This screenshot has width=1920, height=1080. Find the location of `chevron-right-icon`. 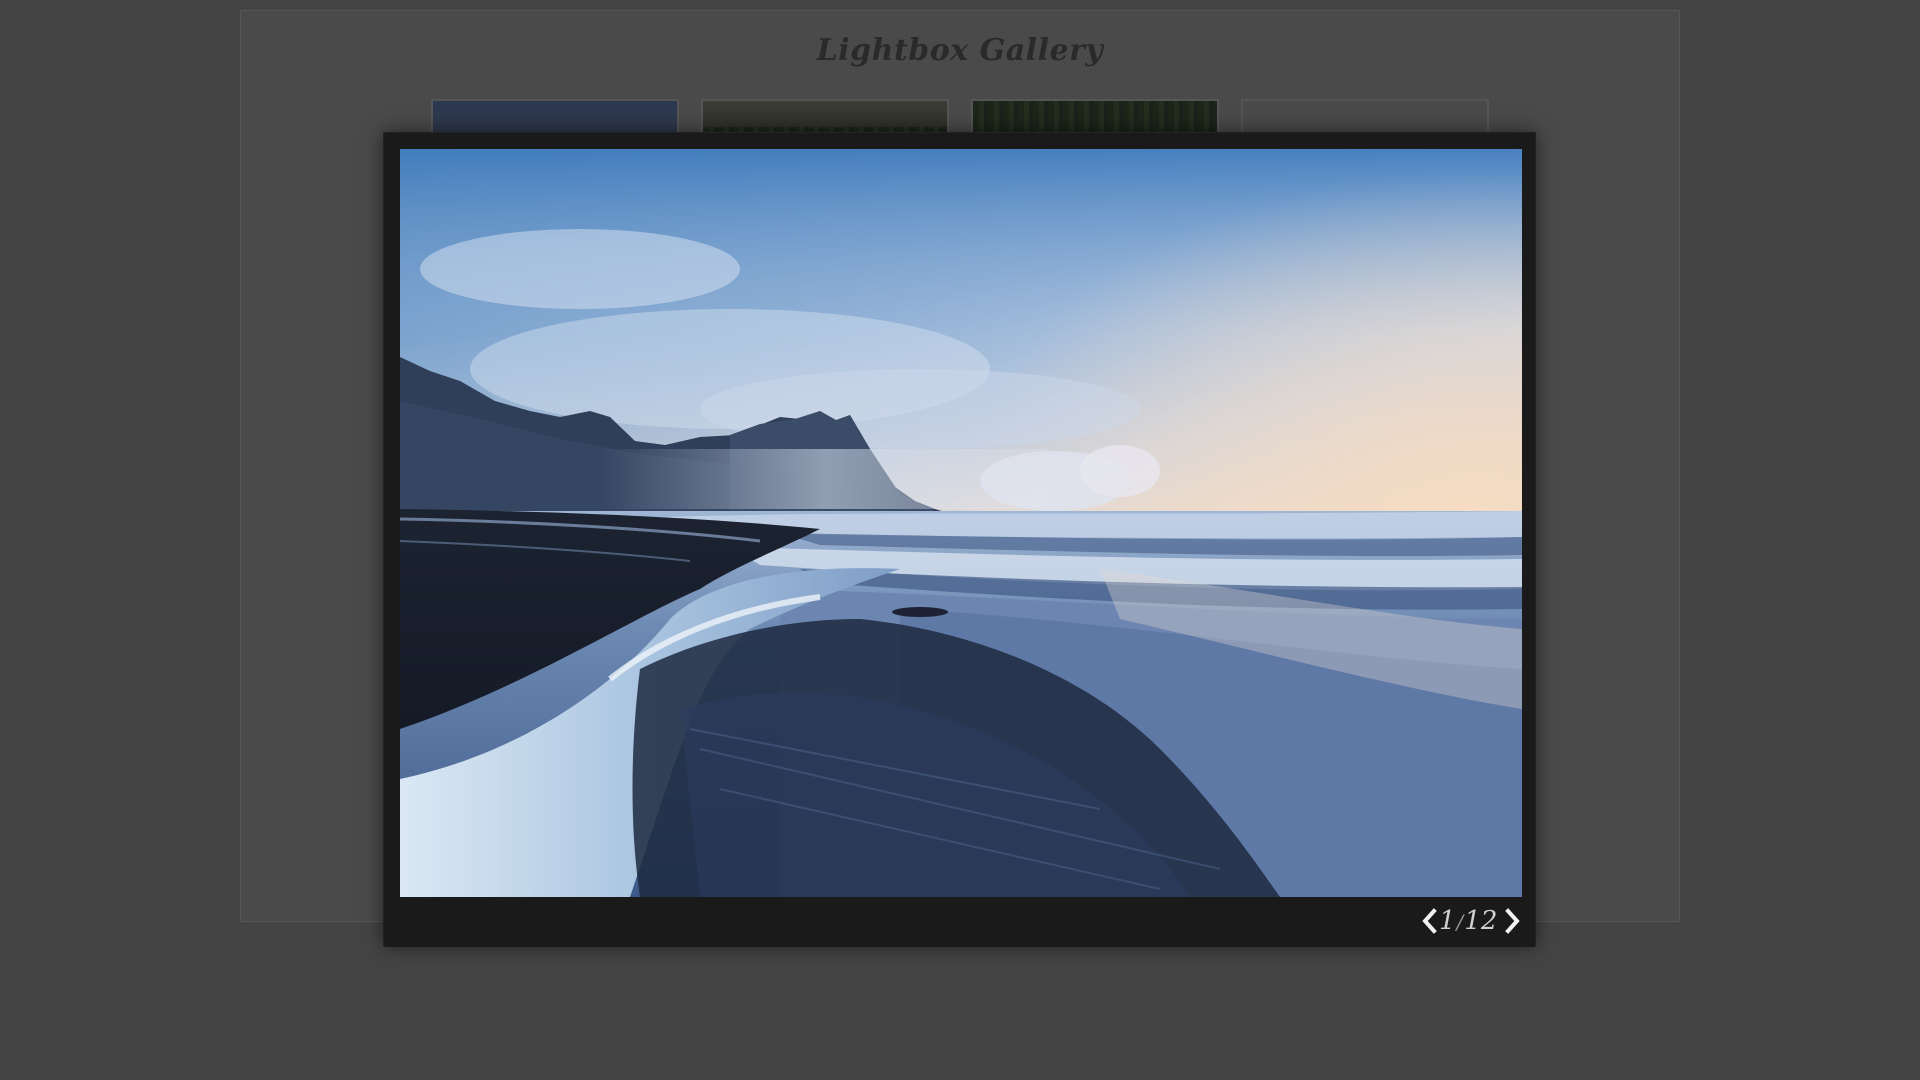

chevron-right-icon is located at coordinates (1512, 921).